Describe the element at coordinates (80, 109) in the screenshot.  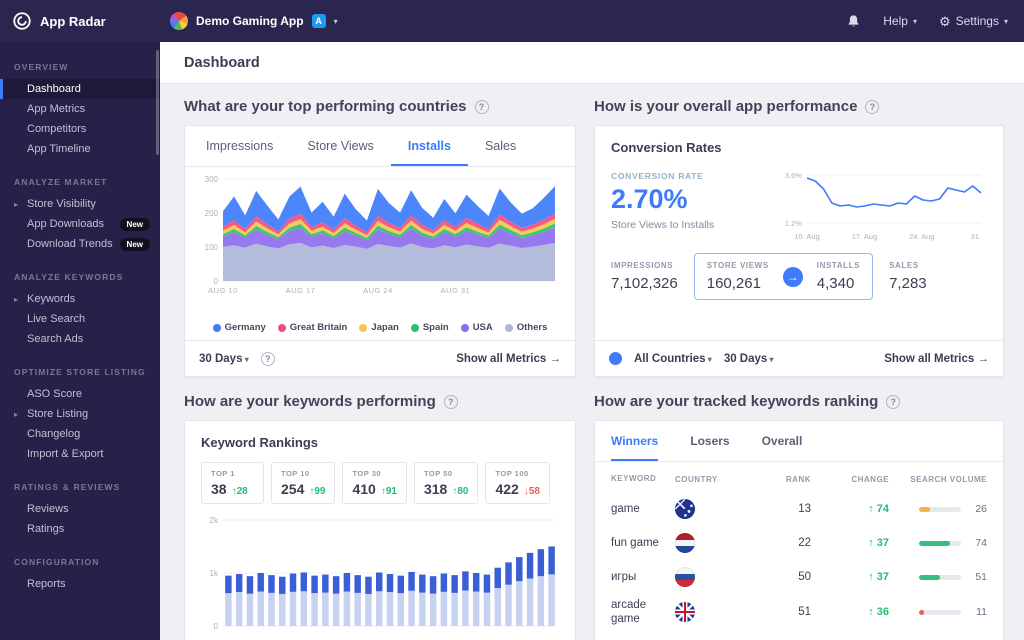
I see `sidebar-item-app-metrics: App Metrics` at that location.